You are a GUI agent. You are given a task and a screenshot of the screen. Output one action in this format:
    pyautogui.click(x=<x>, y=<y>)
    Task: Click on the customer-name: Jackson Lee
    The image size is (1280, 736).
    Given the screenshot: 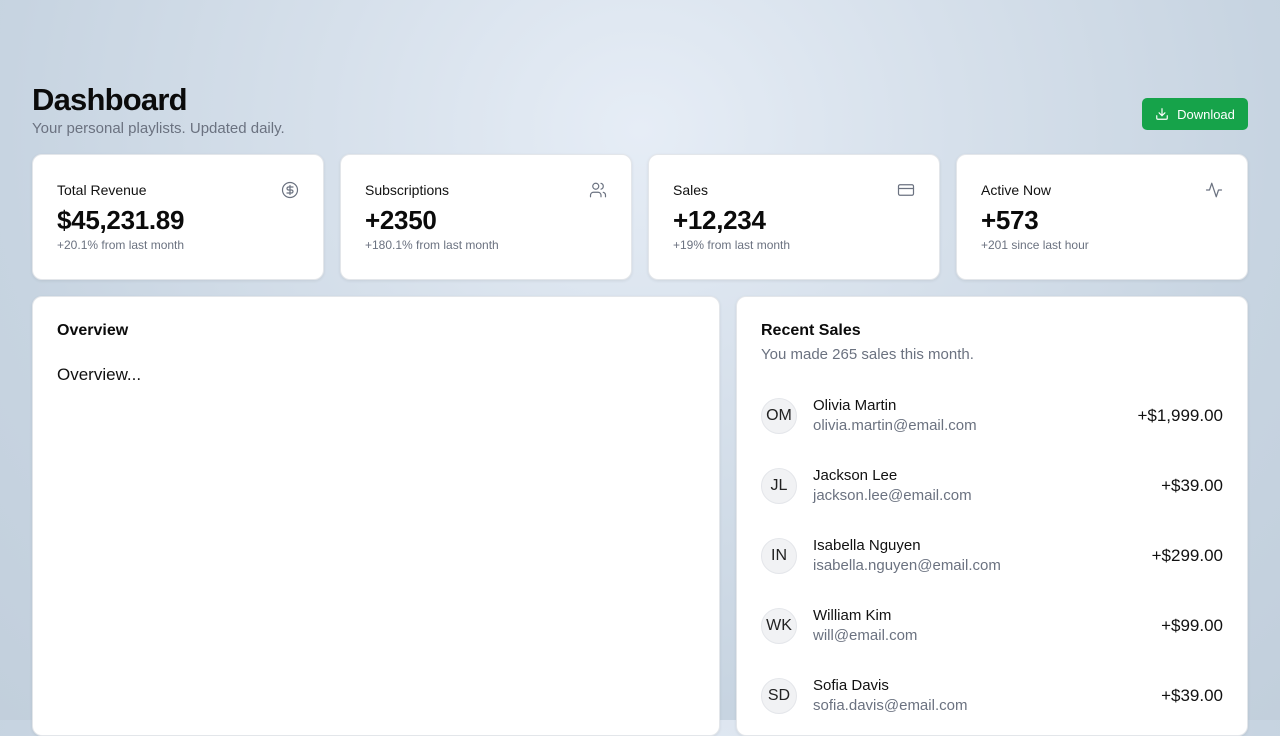 What is the action you would take?
    pyautogui.click(x=855, y=475)
    